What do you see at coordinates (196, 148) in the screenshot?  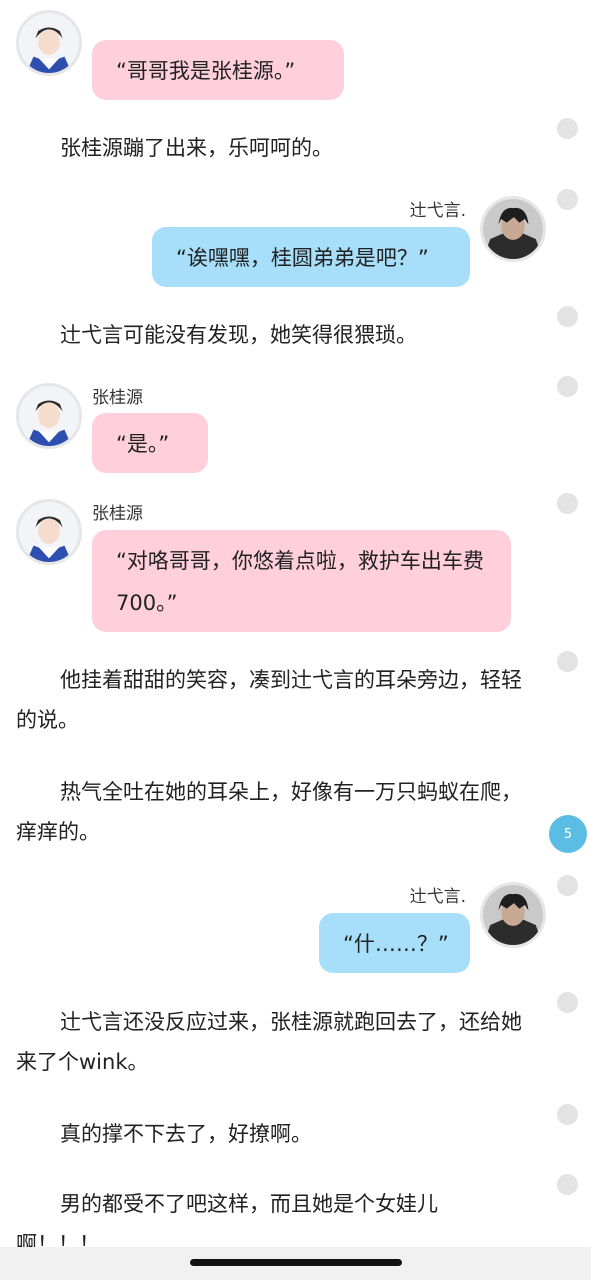 I see `paragraph: 张桂源蹦了出来，乐呵呵的。` at bounding box center [196, 148].